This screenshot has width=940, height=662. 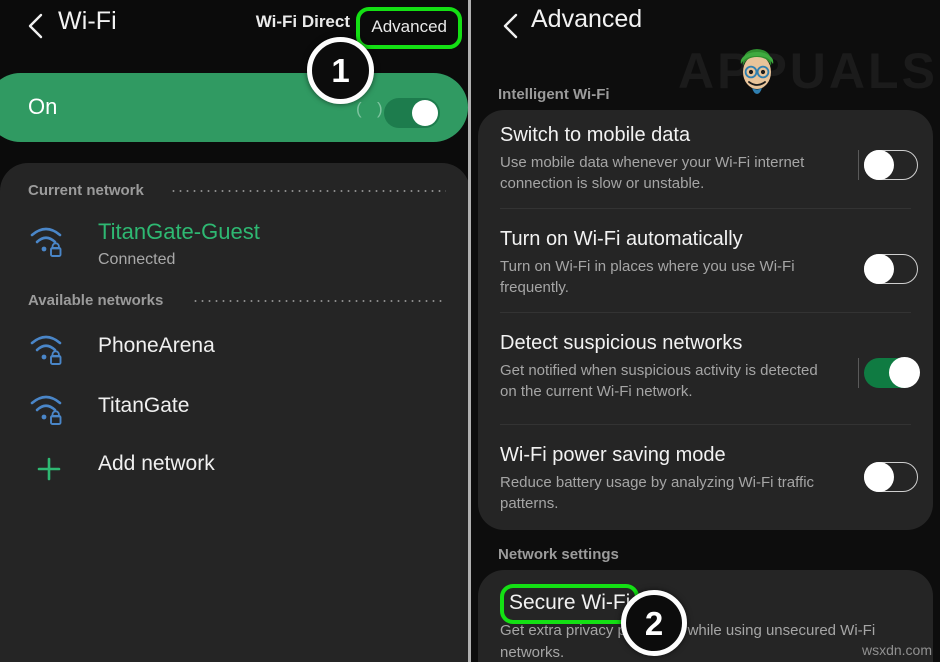 What do you see at coordinates (558, 554) in the screenshot?
I see `section-heading-network-settings: Network settings` at bounding box center [558, 554].